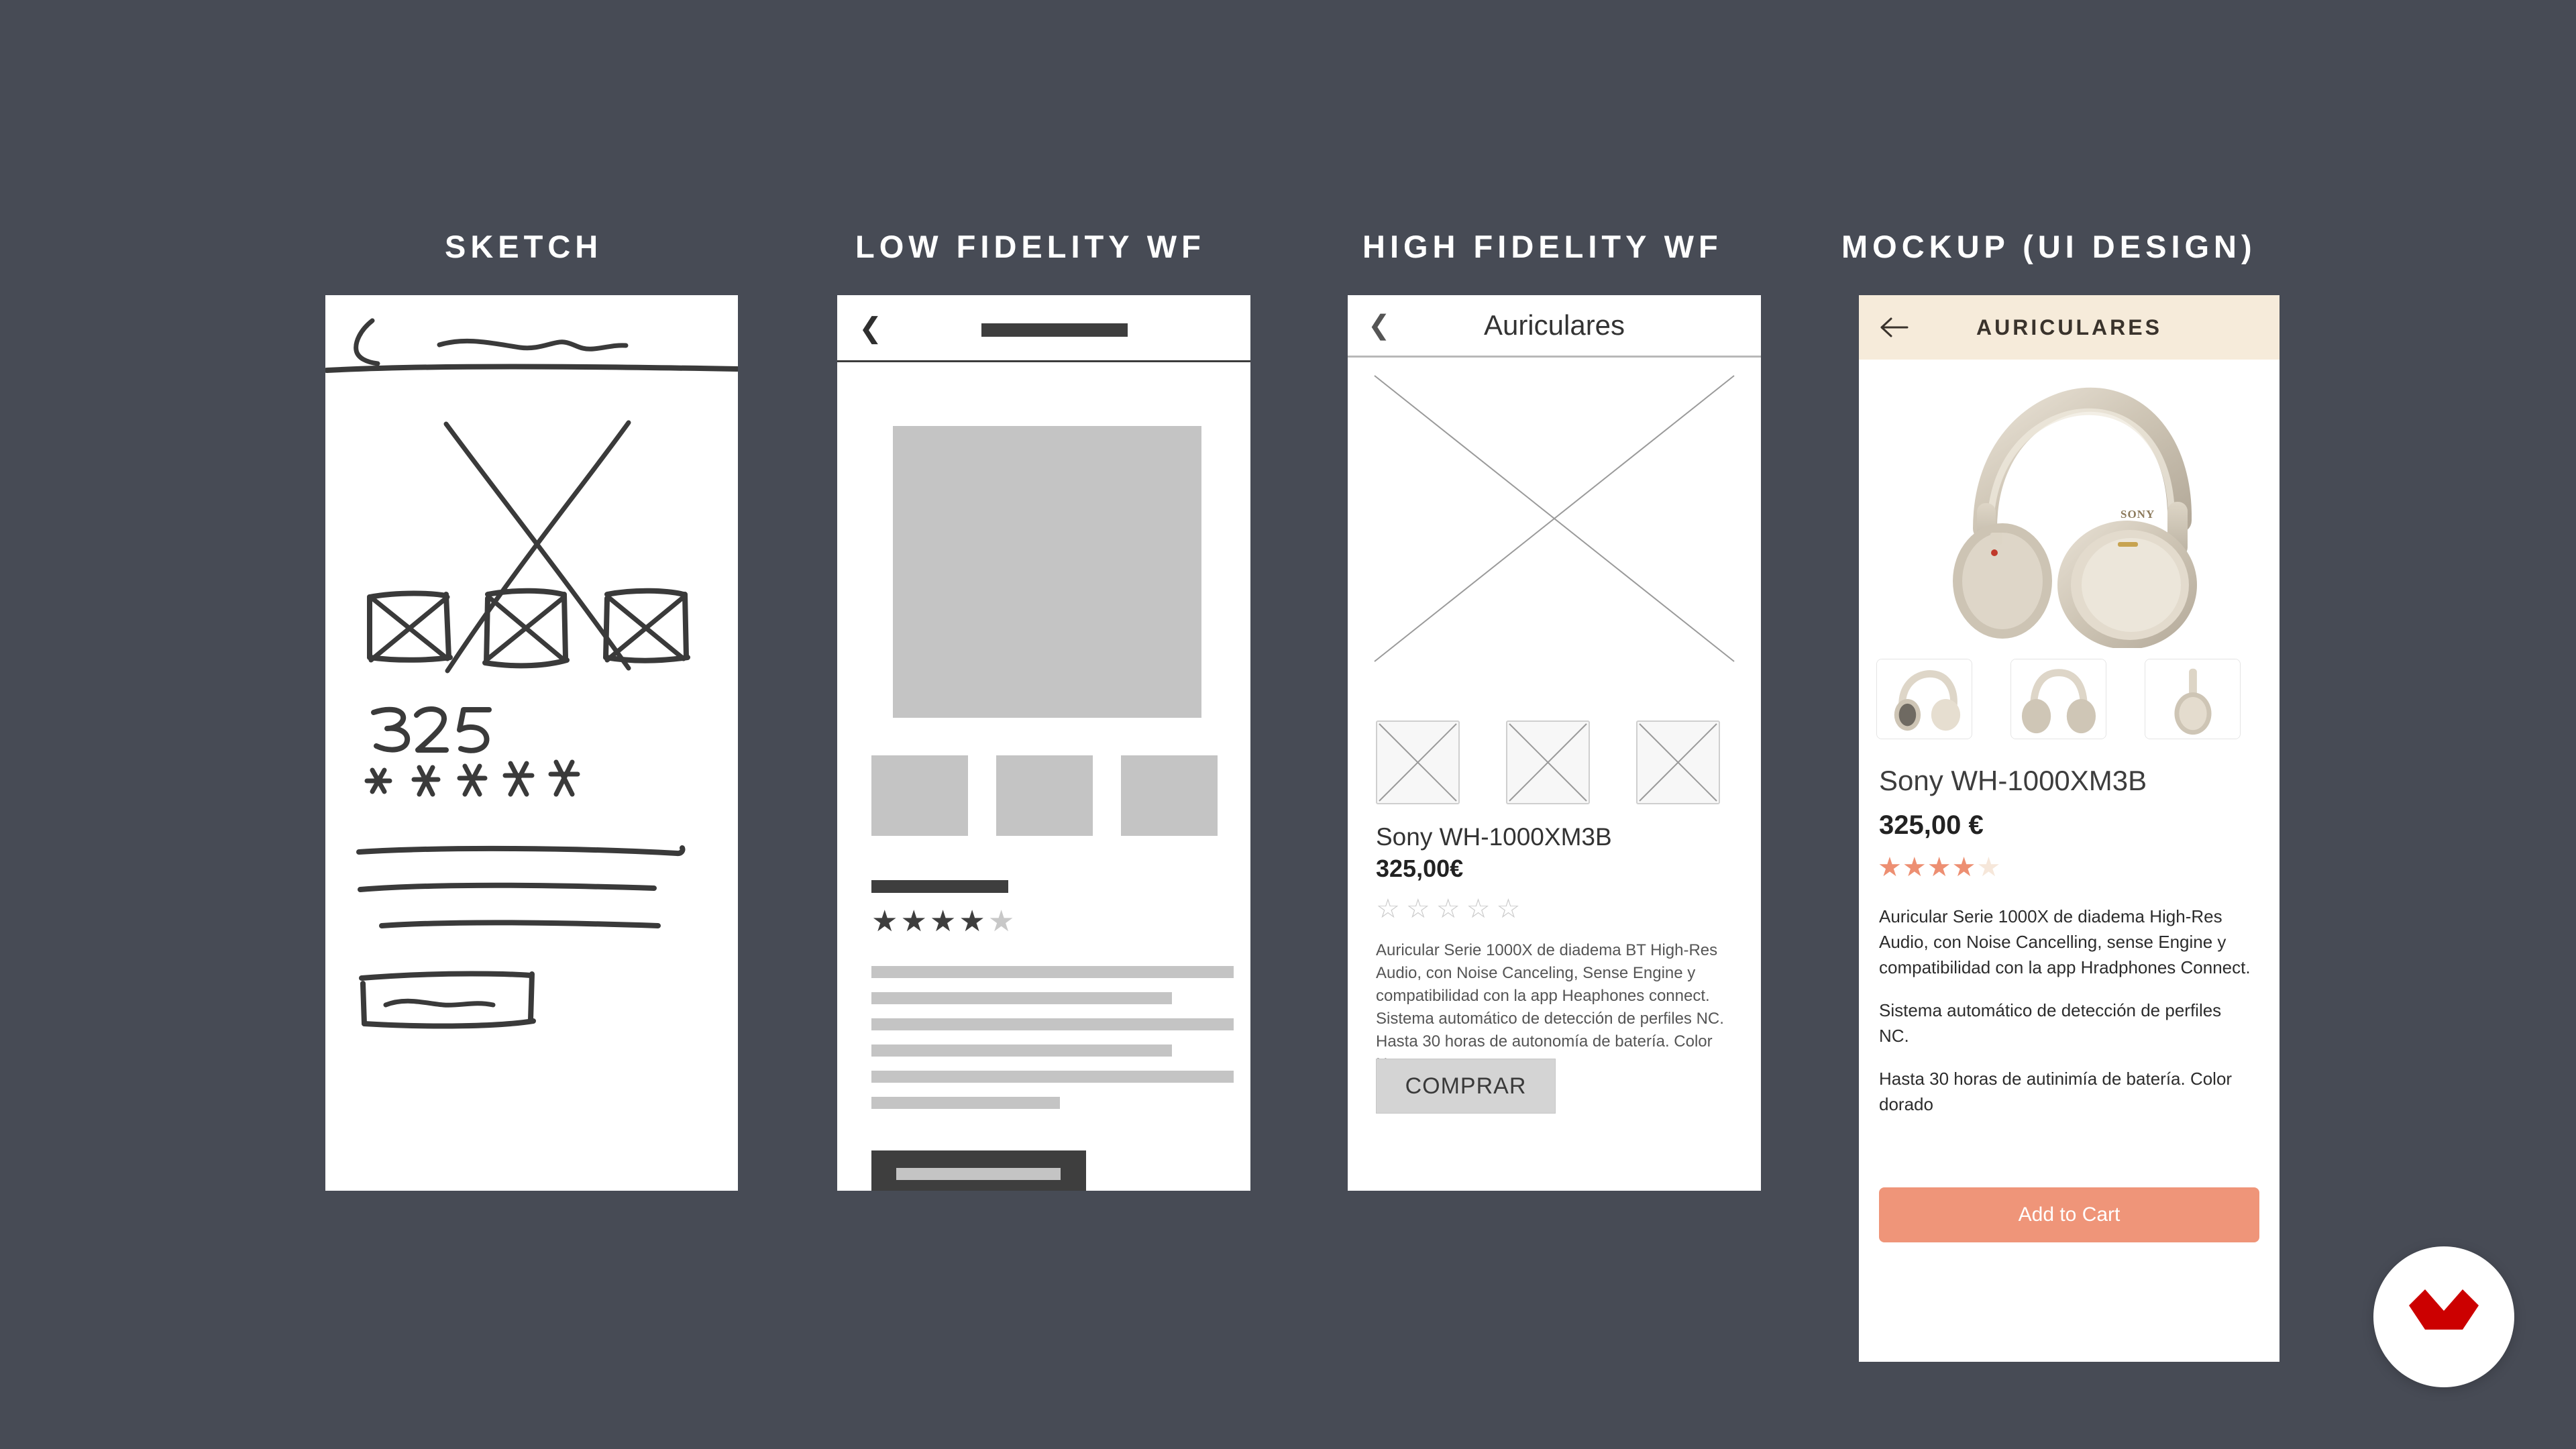 Image resolution: width=2576 pixels, height=1449 pixels. What do you see at coordinates (1924, 699) in the screenshot?
I see `mockup-thumbnail-angle` at bounding box center [1924, 699].